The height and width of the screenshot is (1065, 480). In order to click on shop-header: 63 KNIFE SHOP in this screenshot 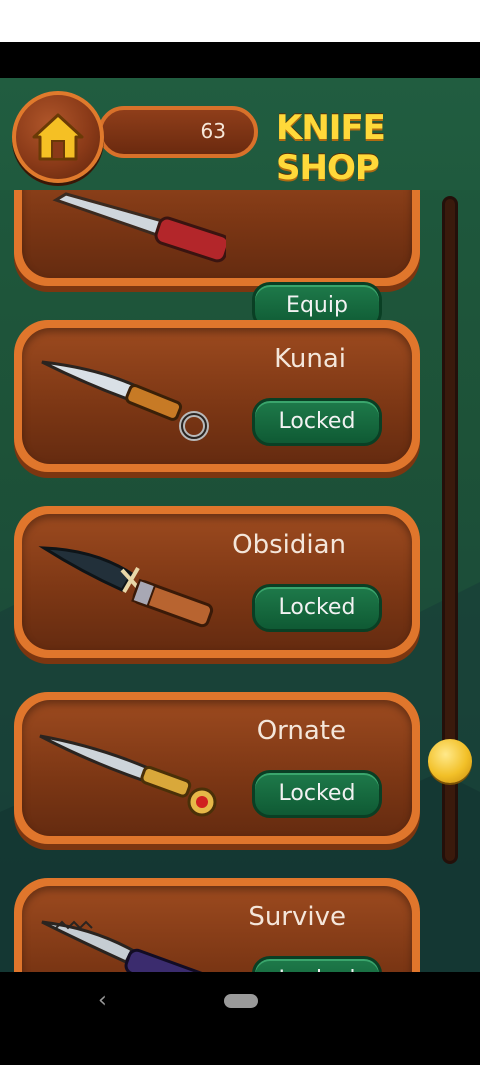, I will do `click(240, 134)`.